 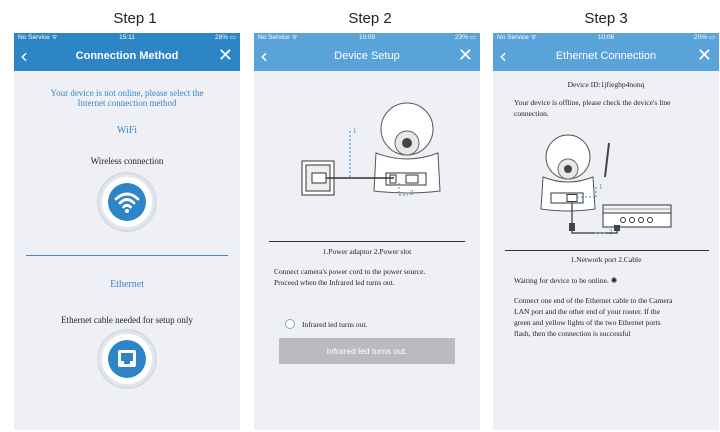 What do you see at coordinates (127, 320) in the screenshot?
I see `ethernet-caption: Ethernet cable needed for setup only` at bounding box center [127, 320].